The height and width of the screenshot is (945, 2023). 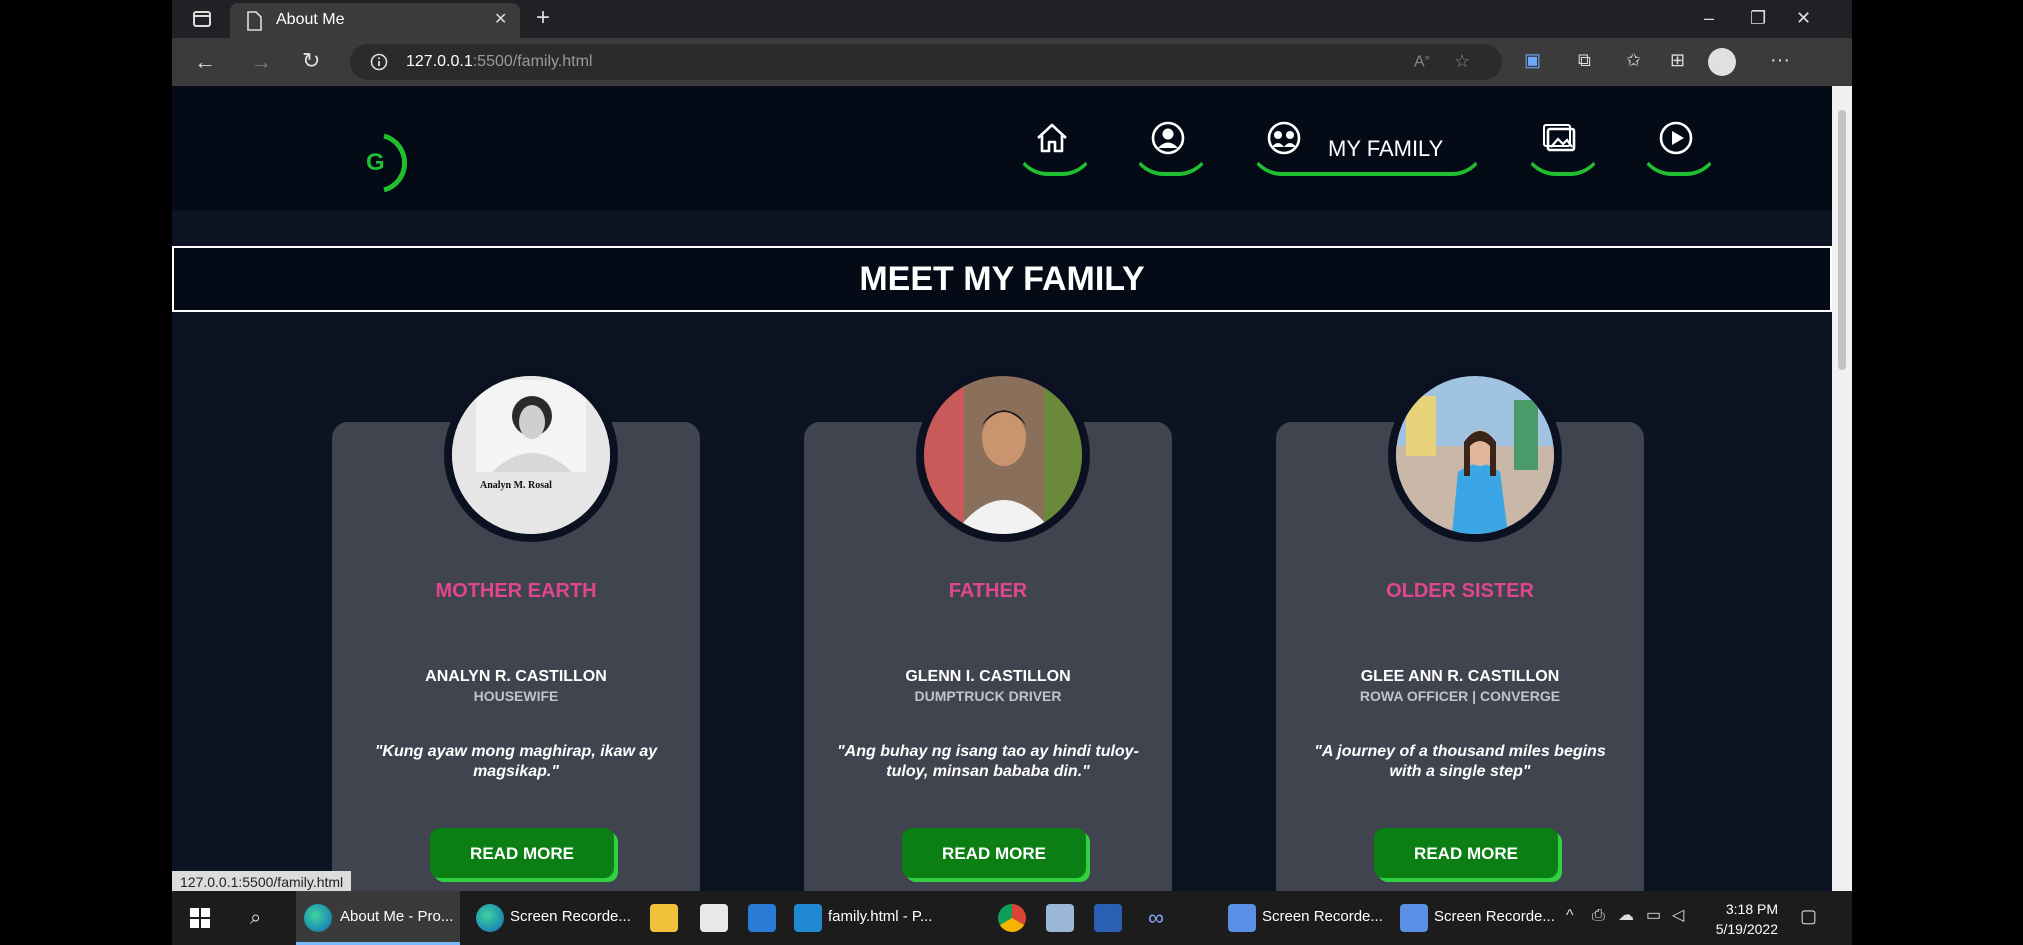 What do you see at coordinates (1002, 148) in the screenshot?
I see `site-header: G MY FAMILY` at bounding box center [1002, 148].